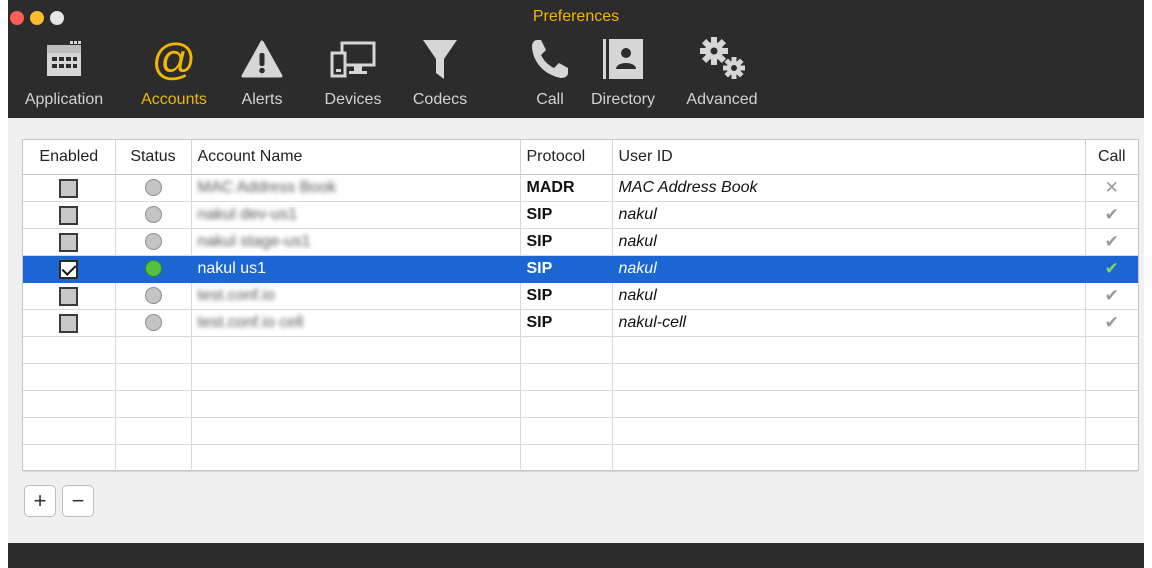 The width and height of the screenshot is (1152, 568). What do you see at coordinates (250, 322) in the screenshot?
I see `account-name: test.conf.io cell` at bounding box center [250, 322].